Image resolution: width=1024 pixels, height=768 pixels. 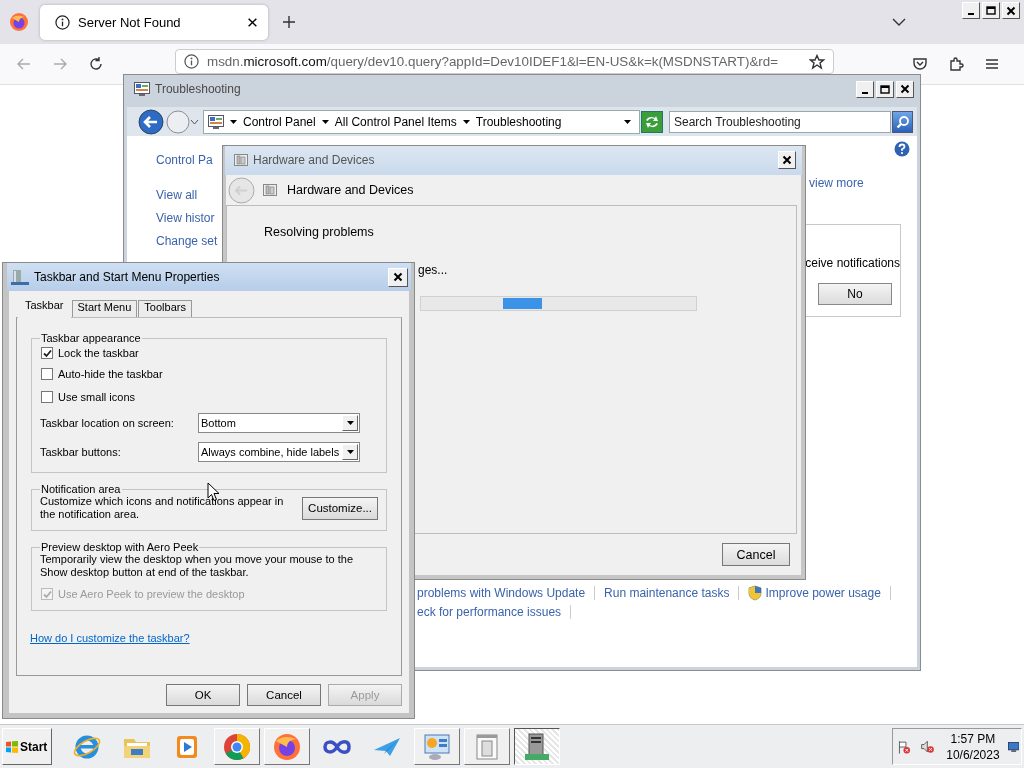 What do you see at coordinates (91, 338) in the screenshot?
I see `group-label: Taskbar appearance` at bounding box center [91, 338].